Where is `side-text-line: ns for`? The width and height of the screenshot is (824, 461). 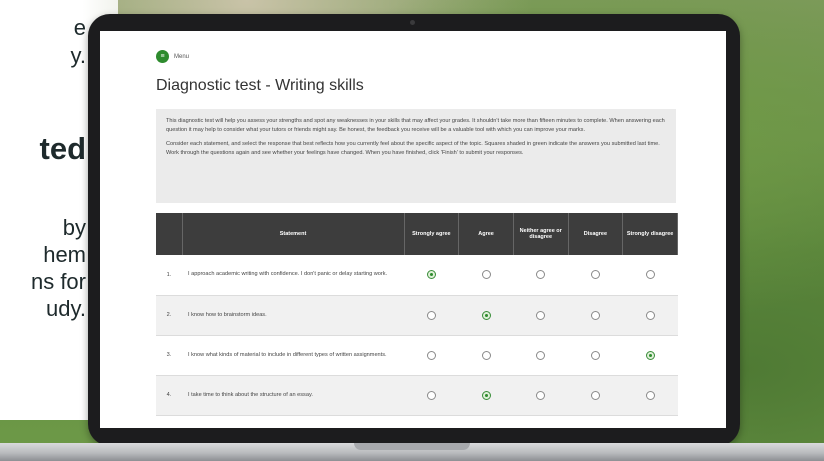
side-text-line: ns for is located at coordinates (58, 281).